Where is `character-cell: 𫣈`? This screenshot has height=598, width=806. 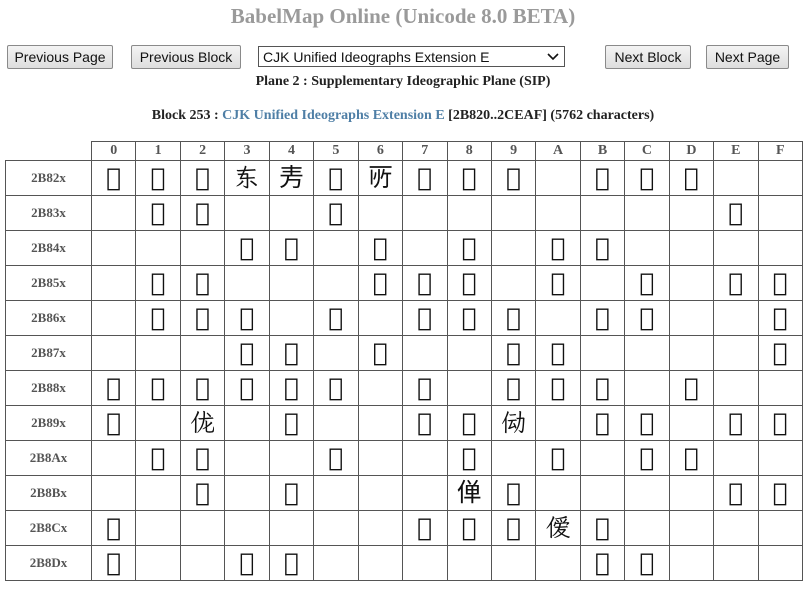
character-cell: 𫣈 is located at coordinates (469, 528).